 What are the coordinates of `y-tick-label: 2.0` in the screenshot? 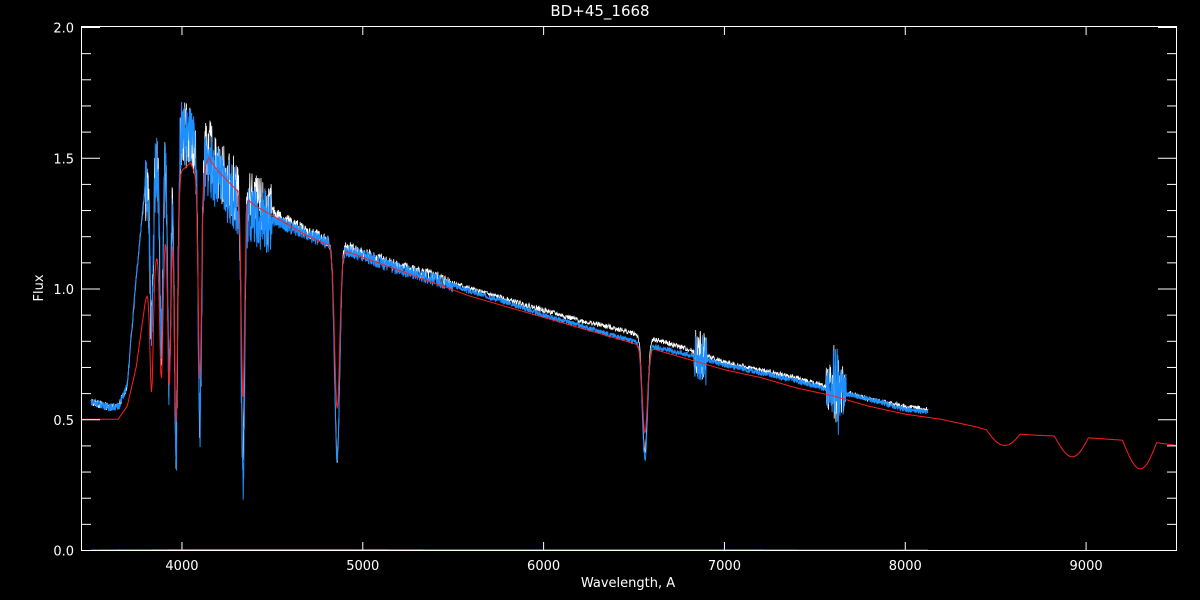 It's located at (63, 29).